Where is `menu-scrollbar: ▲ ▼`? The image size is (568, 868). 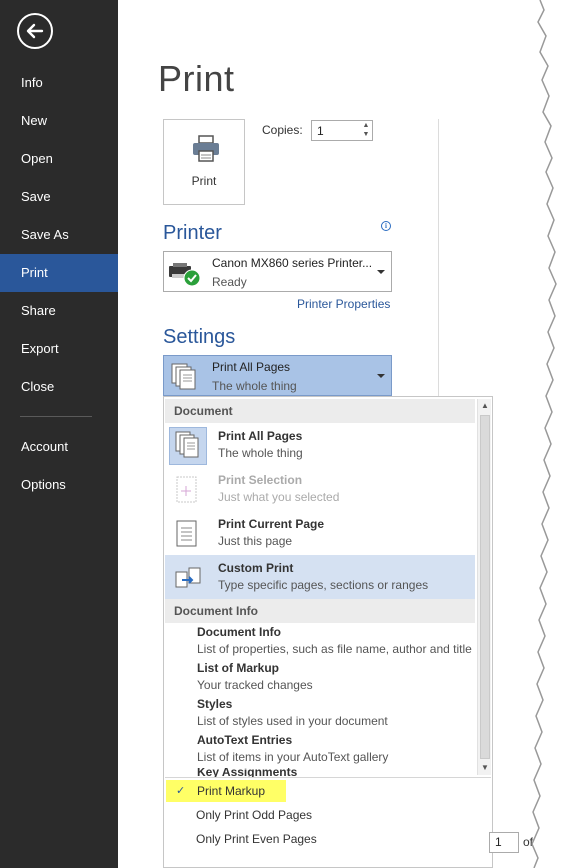 menu-scrollbar: ▲ ▼ is located at coordinates (484, 587).